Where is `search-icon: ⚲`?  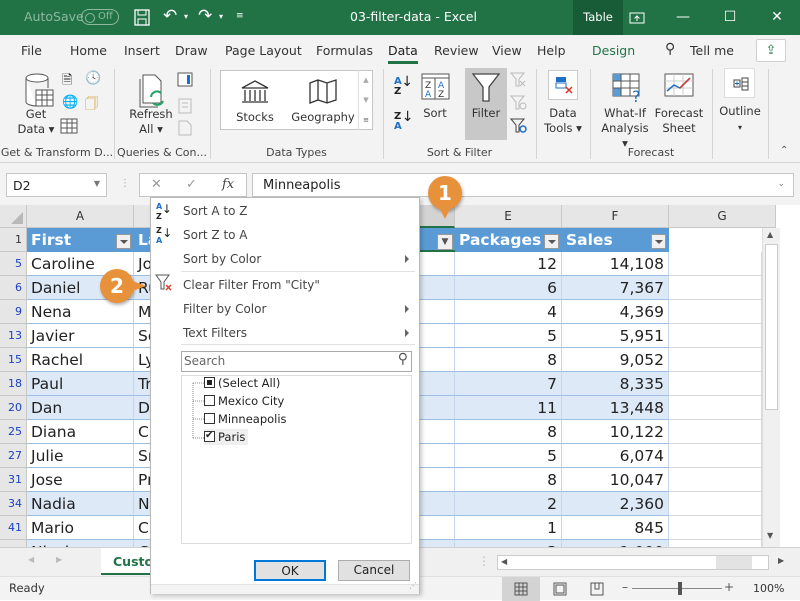
search-icon: ⚲ is located at coordinates (670, 49).